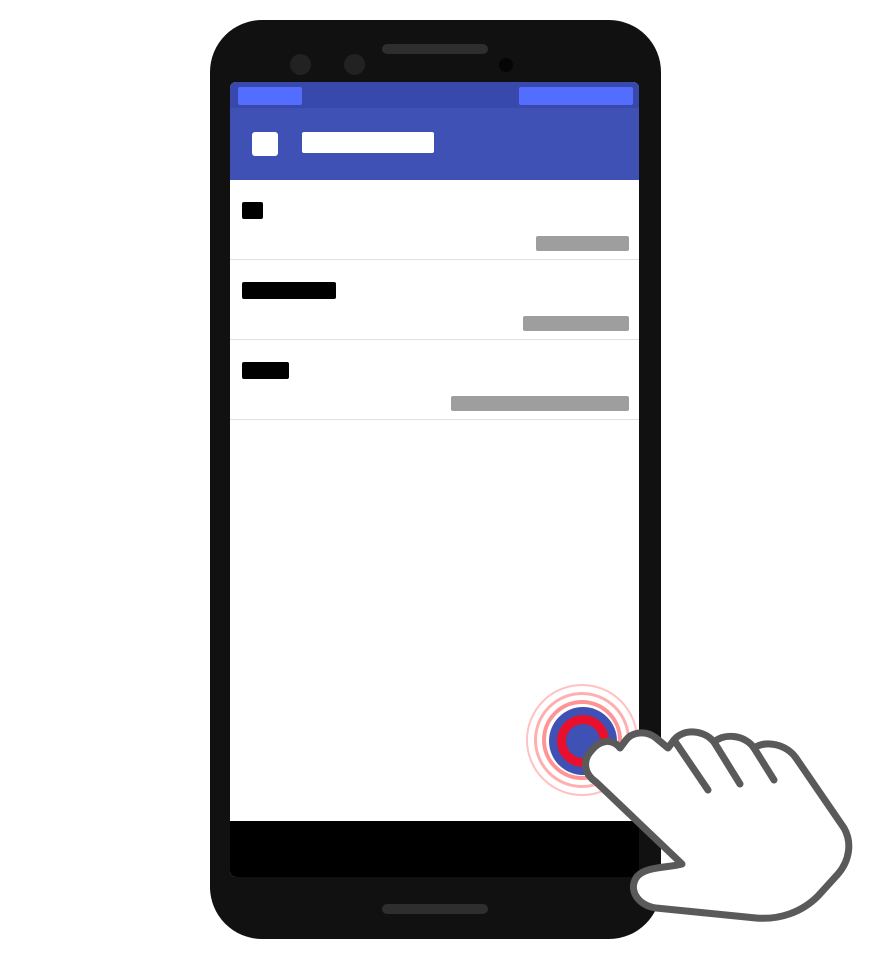  I want to click on status-notifications, so click(270, 96).